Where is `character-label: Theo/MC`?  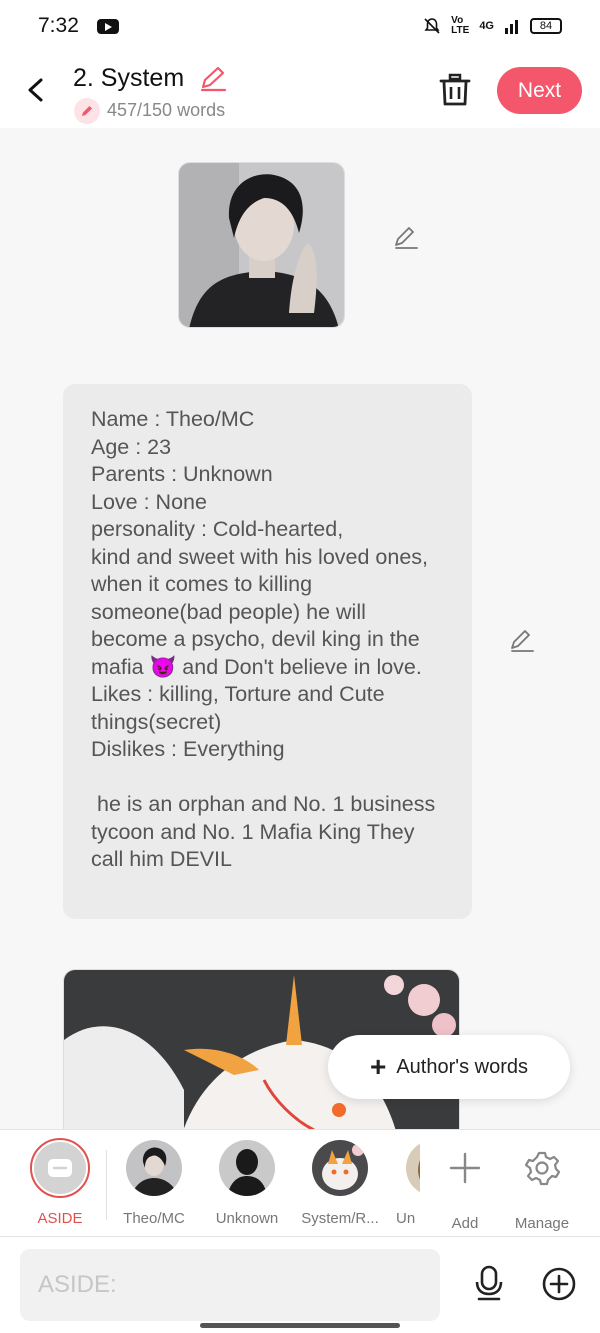
character-label: Theo/MC is located at coordinates (154, 1218).